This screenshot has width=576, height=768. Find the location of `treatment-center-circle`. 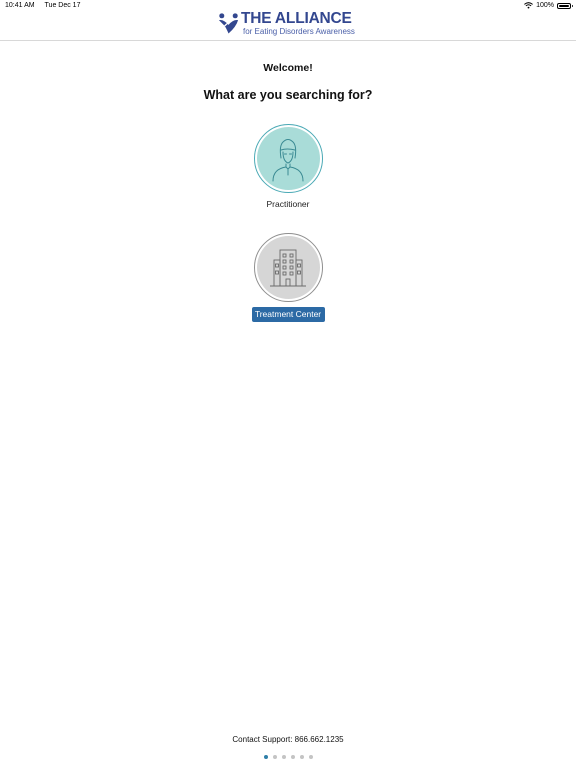

treatment-center-circle is located at coordinates (288, 267).